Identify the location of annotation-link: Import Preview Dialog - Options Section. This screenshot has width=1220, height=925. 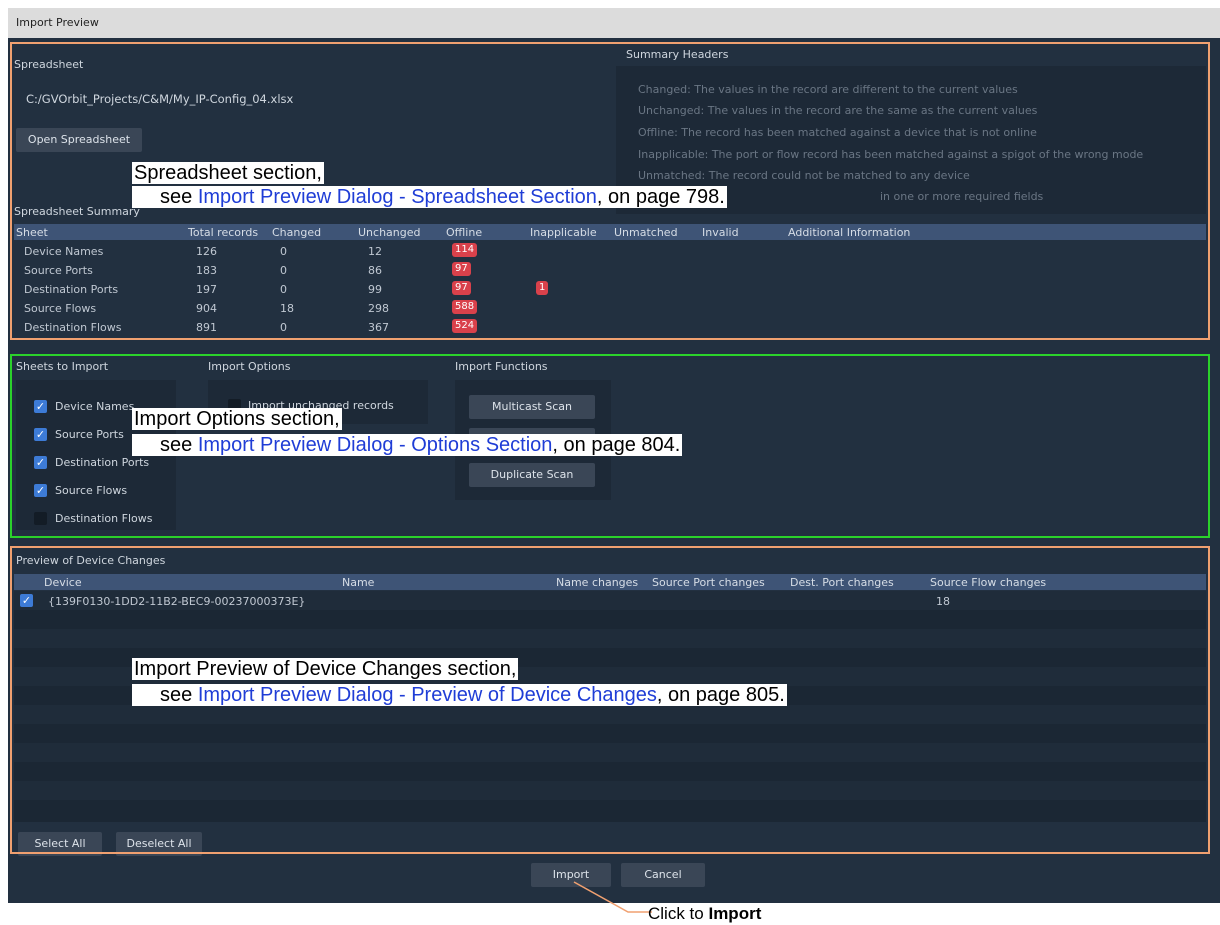
(375, 445).